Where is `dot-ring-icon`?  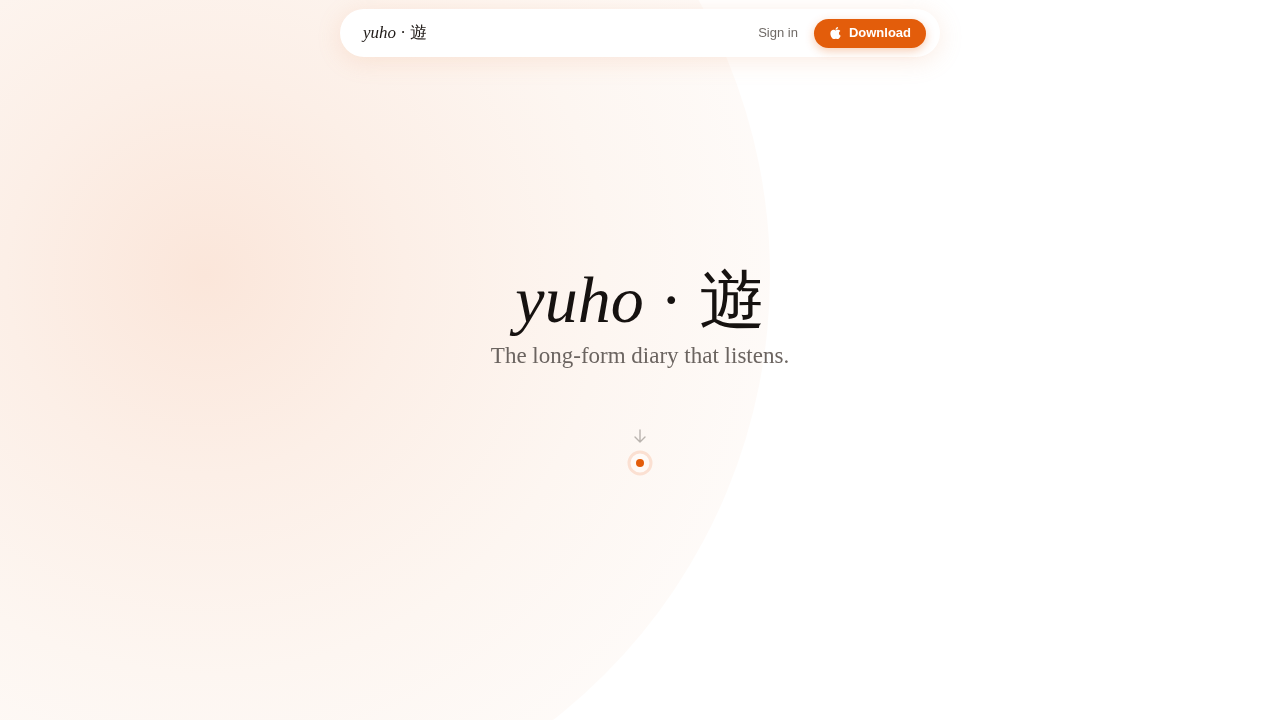
dot-ring-icon is located at coordinates (640, 463).